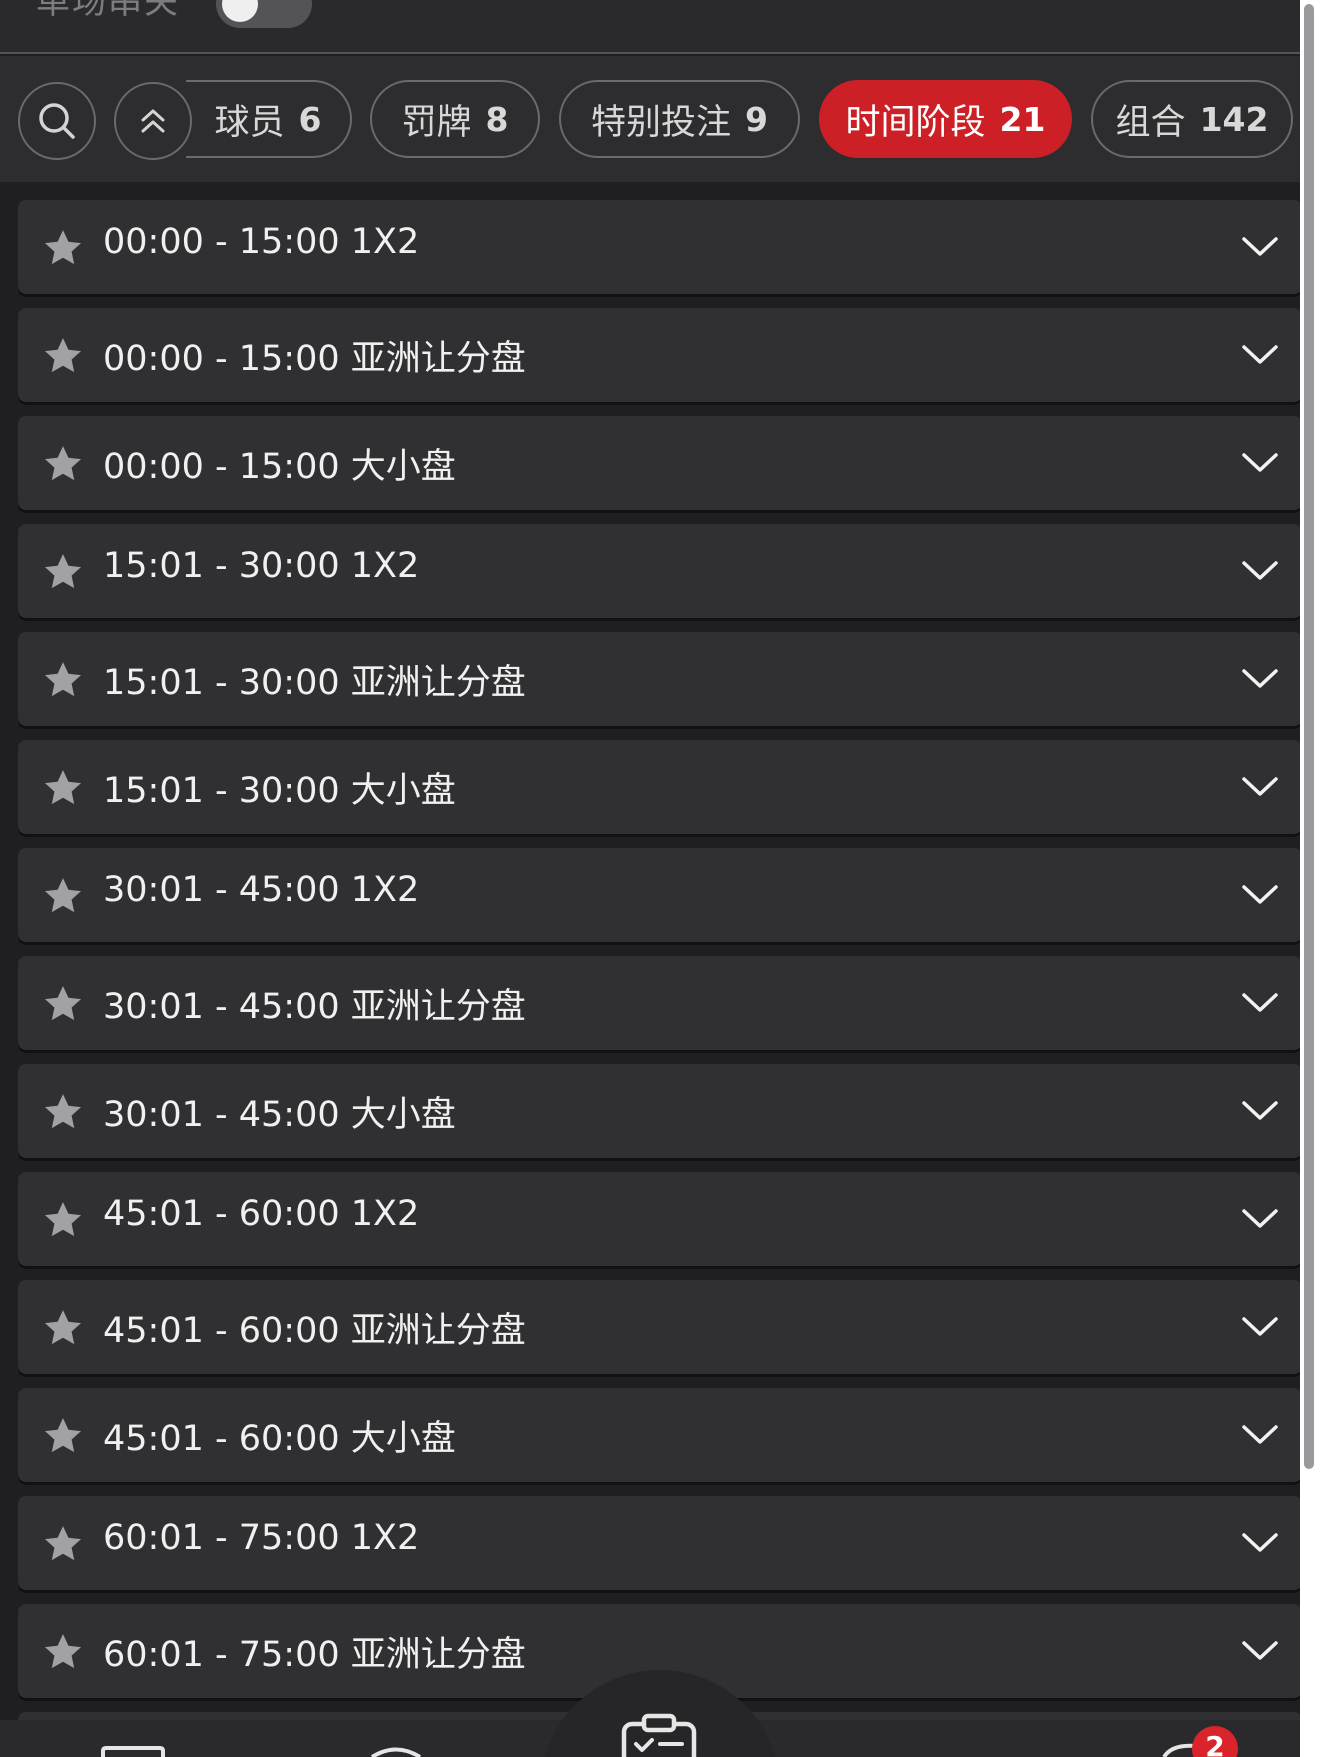 This screenshot has width=1320, height=1757. What do you see at coordinates (133, 1751) in the screenshot?
I see `home-icon` at bounding box center [133, 1751].